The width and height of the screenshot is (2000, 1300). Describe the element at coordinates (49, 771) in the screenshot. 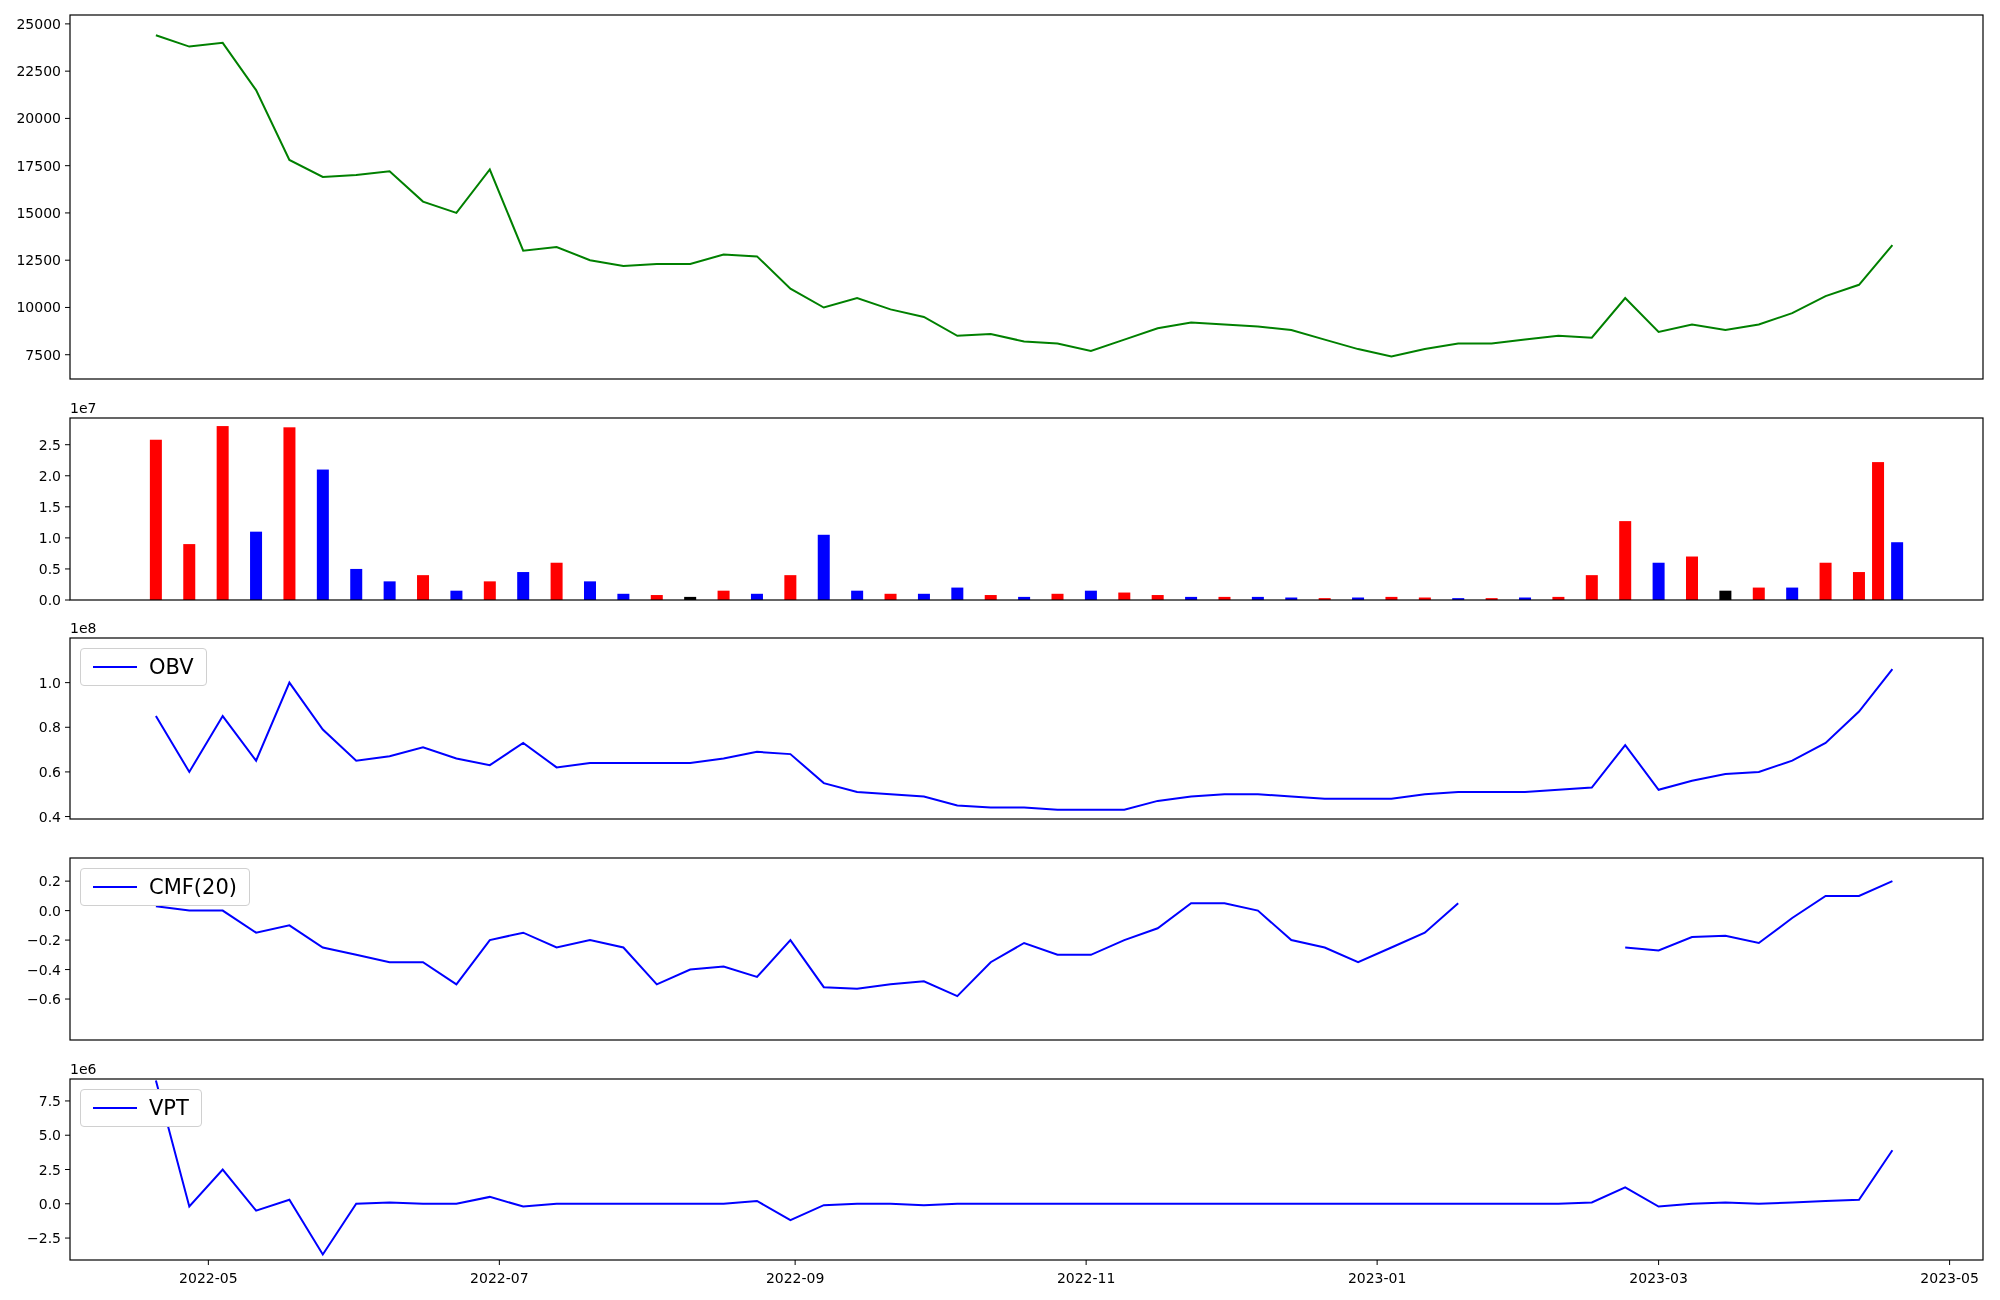

I see `axis-tick-label: 0.6` at that location.